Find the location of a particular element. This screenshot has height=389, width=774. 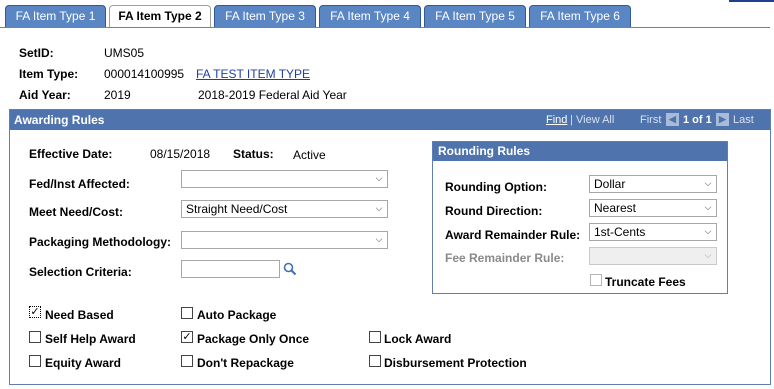

auto-package-label: Auto Package is located at coordinates (237, 315).